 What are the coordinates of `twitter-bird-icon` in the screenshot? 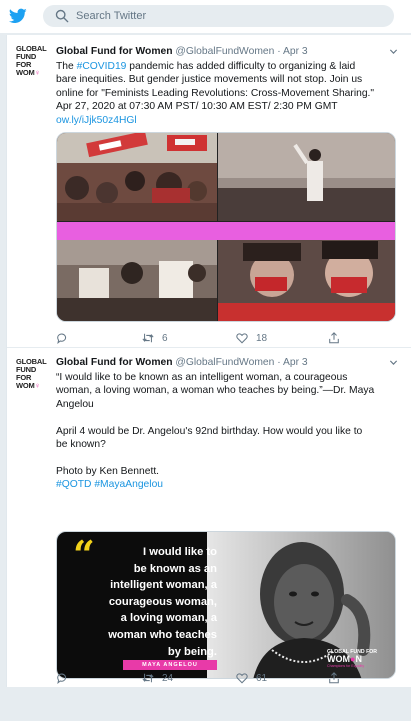 It's located at (18, 16).